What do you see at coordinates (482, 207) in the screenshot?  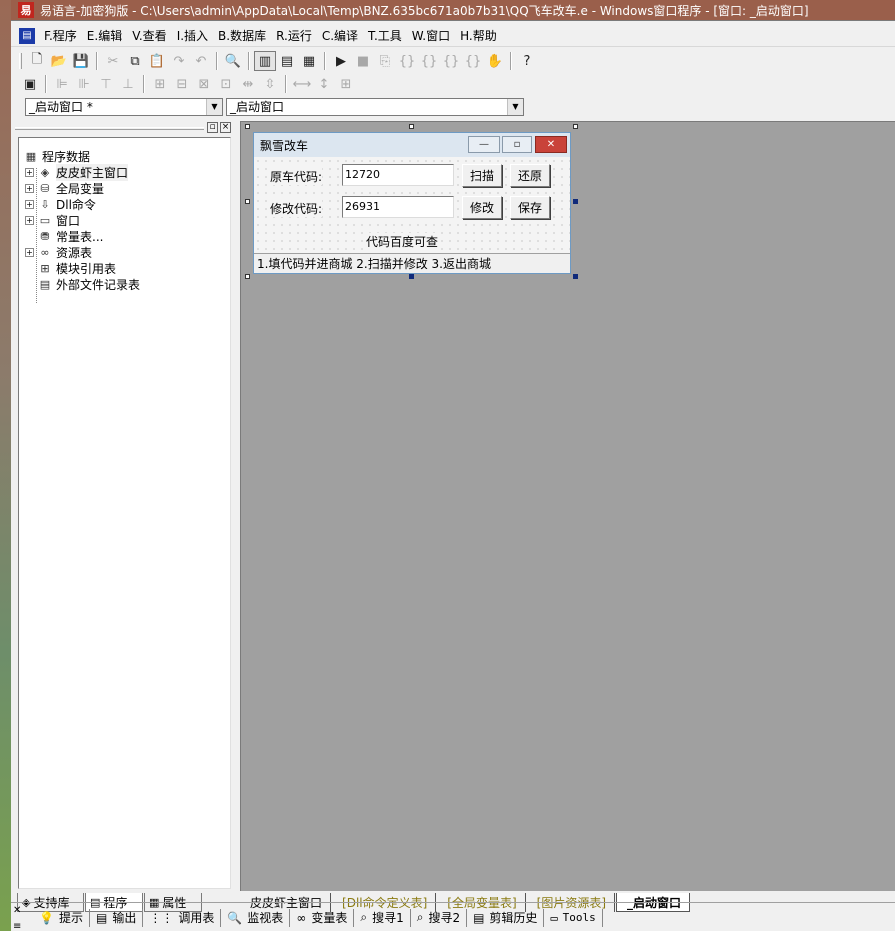 I see `modify-button: 修改` at bounding box center [482, 207].